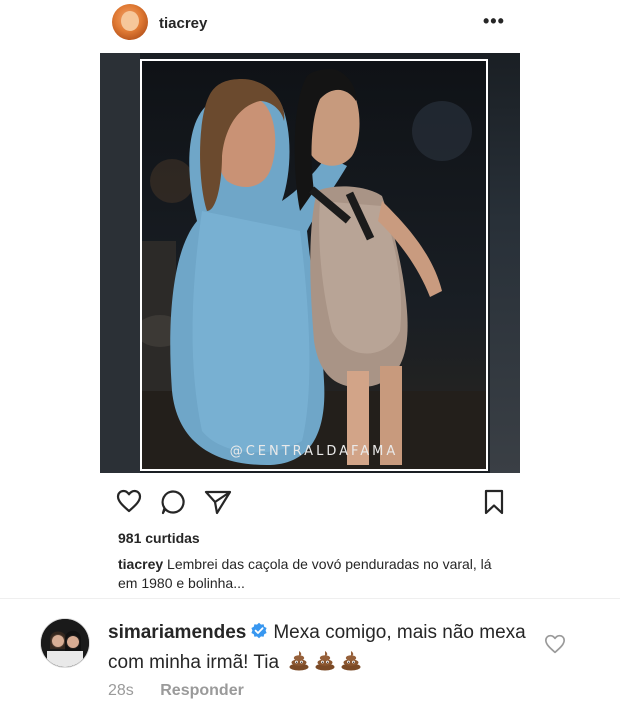 The image size is (620, 726). Describe the element at coordinates (259, 630) in the screenshot. I see `verified-badge-icon` at that location.